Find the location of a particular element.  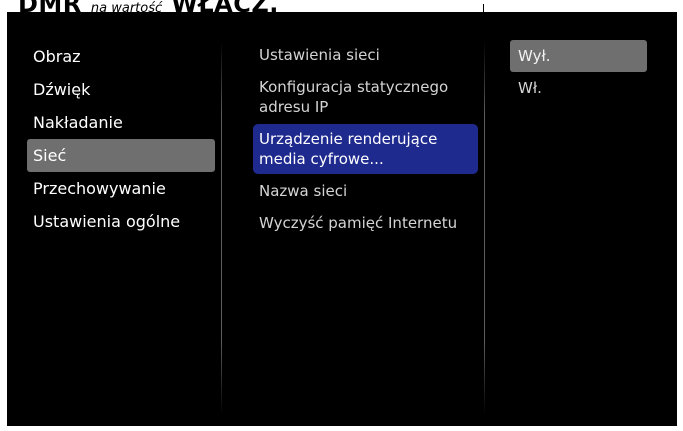

submenu-item-wyczysc-pamiec: Wyczyść pamięć Internetu is located at coordinates (365, 223).